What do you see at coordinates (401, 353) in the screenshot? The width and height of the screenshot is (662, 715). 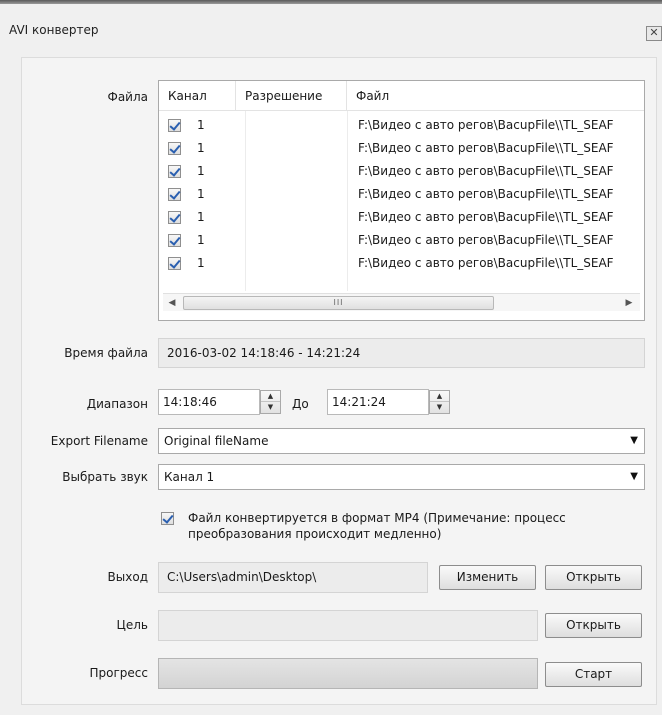 I see `file-time-field: 2016-03-02 14:18:46 - 14:21:24` at bounding box center [401, 353].